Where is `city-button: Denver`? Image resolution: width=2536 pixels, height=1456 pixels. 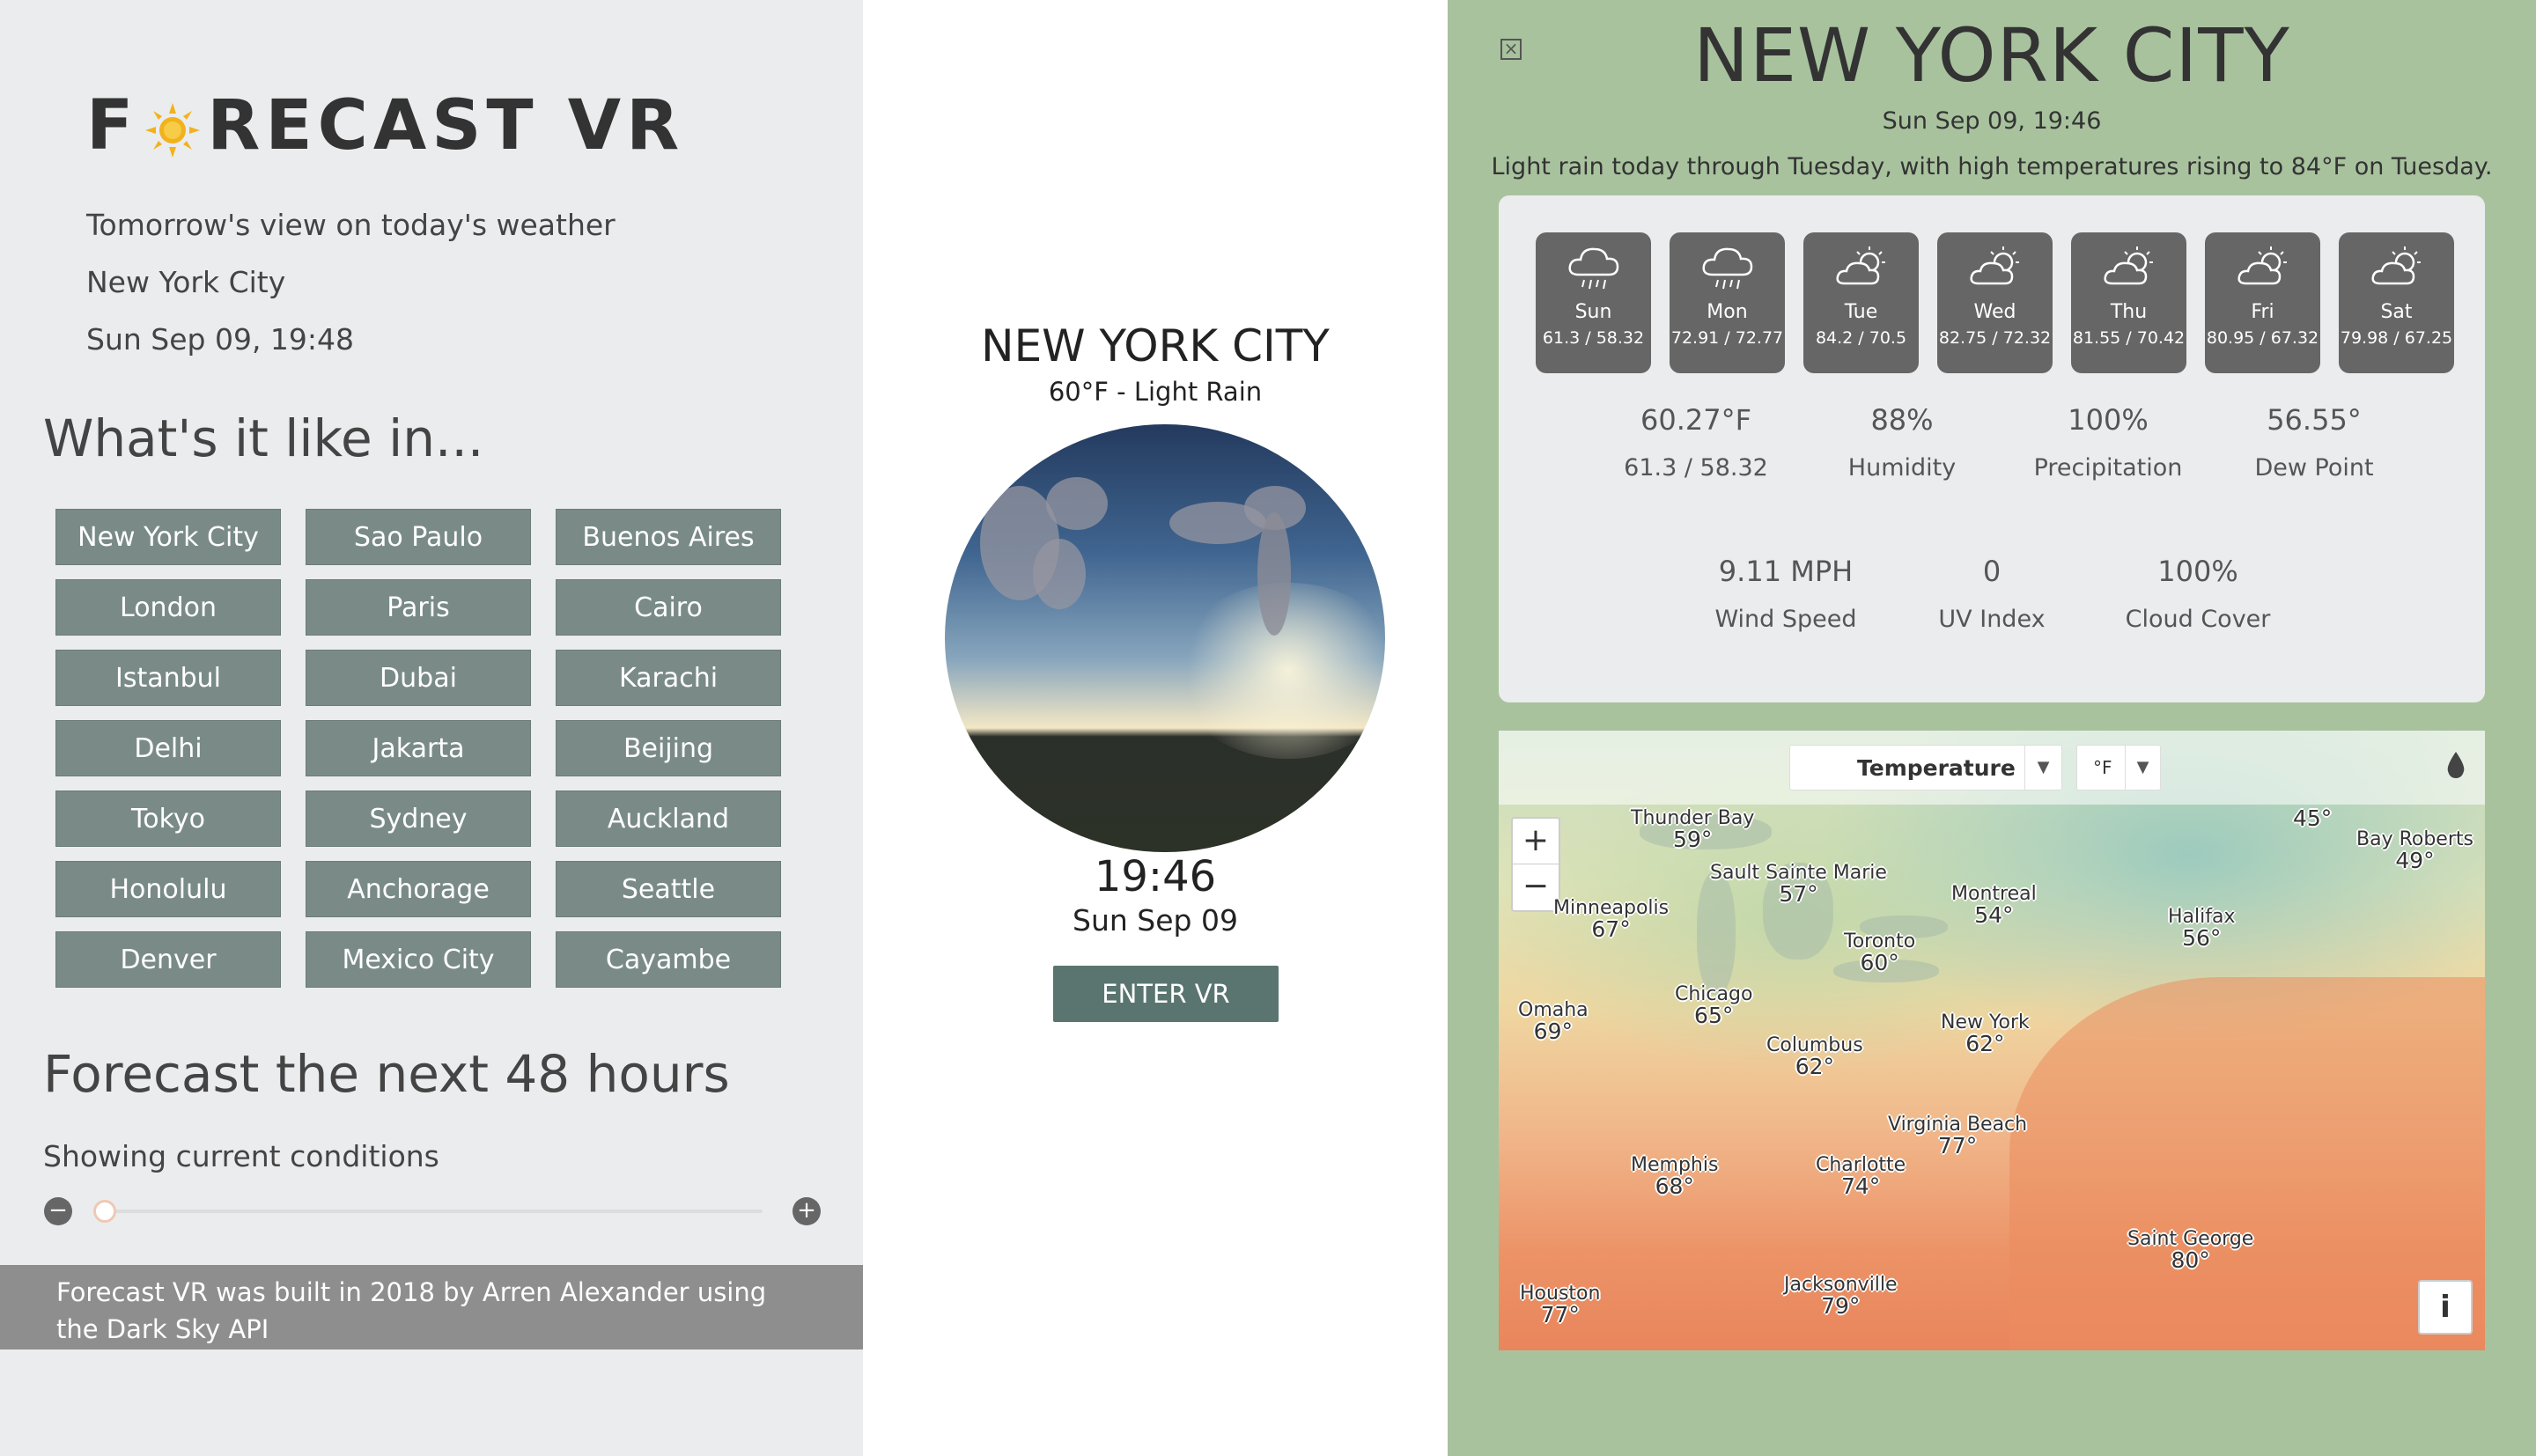
city-button: Denver is located at coordinates (168, 960).